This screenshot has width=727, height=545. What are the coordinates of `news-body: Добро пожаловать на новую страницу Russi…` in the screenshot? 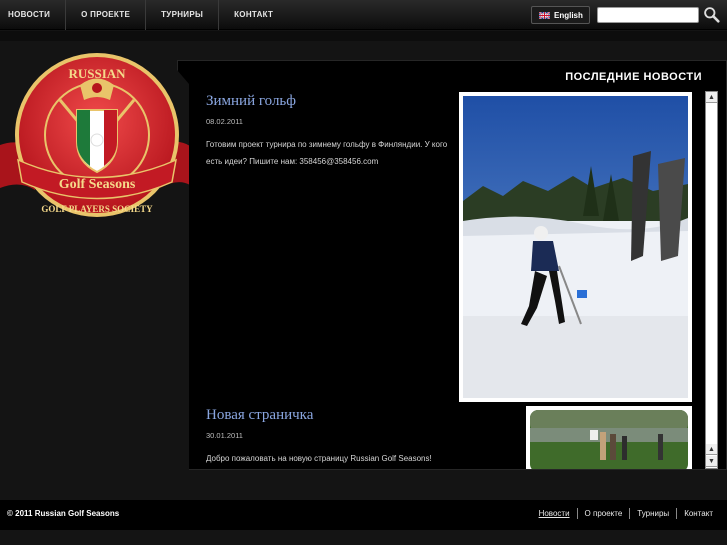 It's located at (319, 458).